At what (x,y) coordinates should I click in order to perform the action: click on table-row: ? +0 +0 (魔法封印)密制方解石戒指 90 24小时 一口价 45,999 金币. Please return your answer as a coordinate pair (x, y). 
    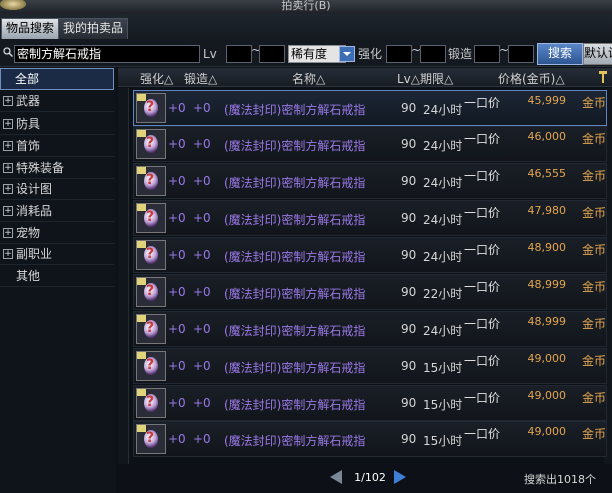
    Looking at the image, I should click on (370, 108).